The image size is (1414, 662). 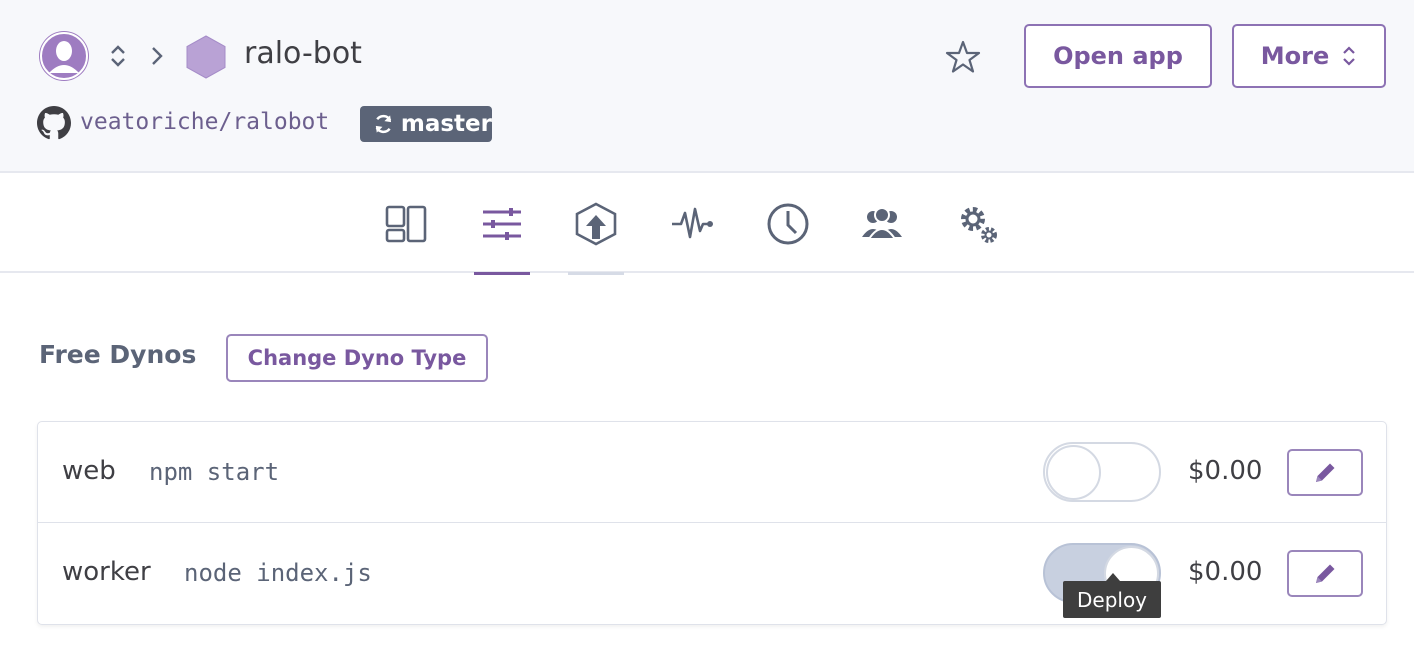 I want to click on dyno-row-web: web npm start $0.00, so click(x=712, y=472).